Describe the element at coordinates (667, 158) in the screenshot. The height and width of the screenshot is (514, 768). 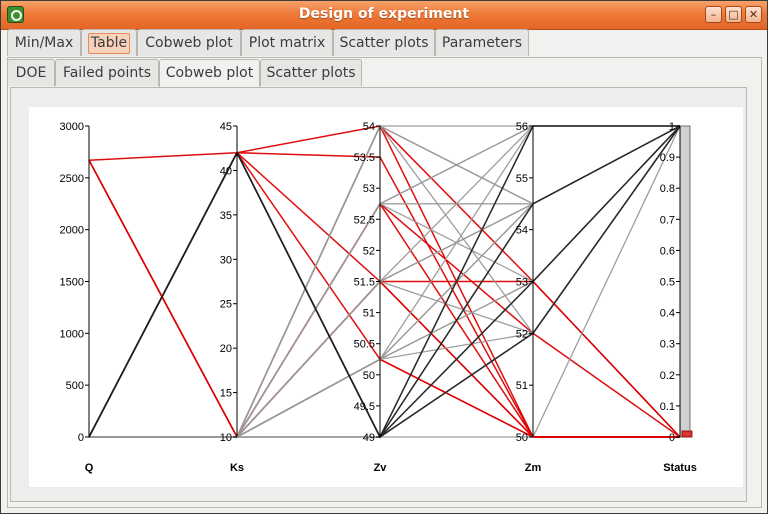
I see `tick-label: 0.9` at that location.